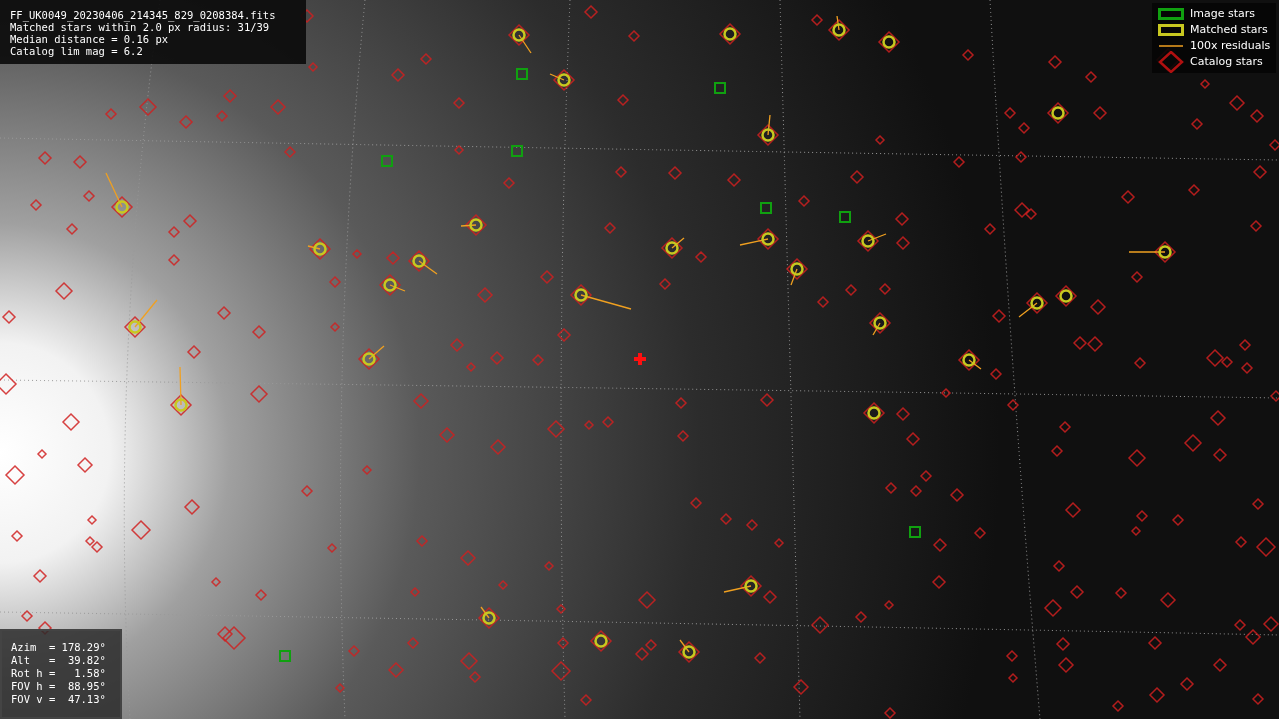 The height and width of the screenshot is (719, 1279). Describe the element at coordinates (1222, 13) in the screenshot. I see `legend-label: Image stars` at that location.